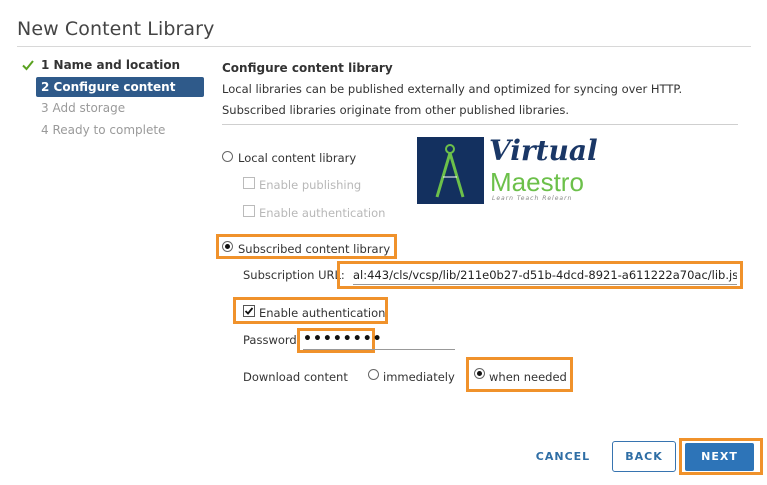 The image size is (767, 485). What do you see at coordinates (103, 130) in the screenshot?
I see `step-ready-to-complete: 4 Ready to complete` at bounding box center [103, 130].